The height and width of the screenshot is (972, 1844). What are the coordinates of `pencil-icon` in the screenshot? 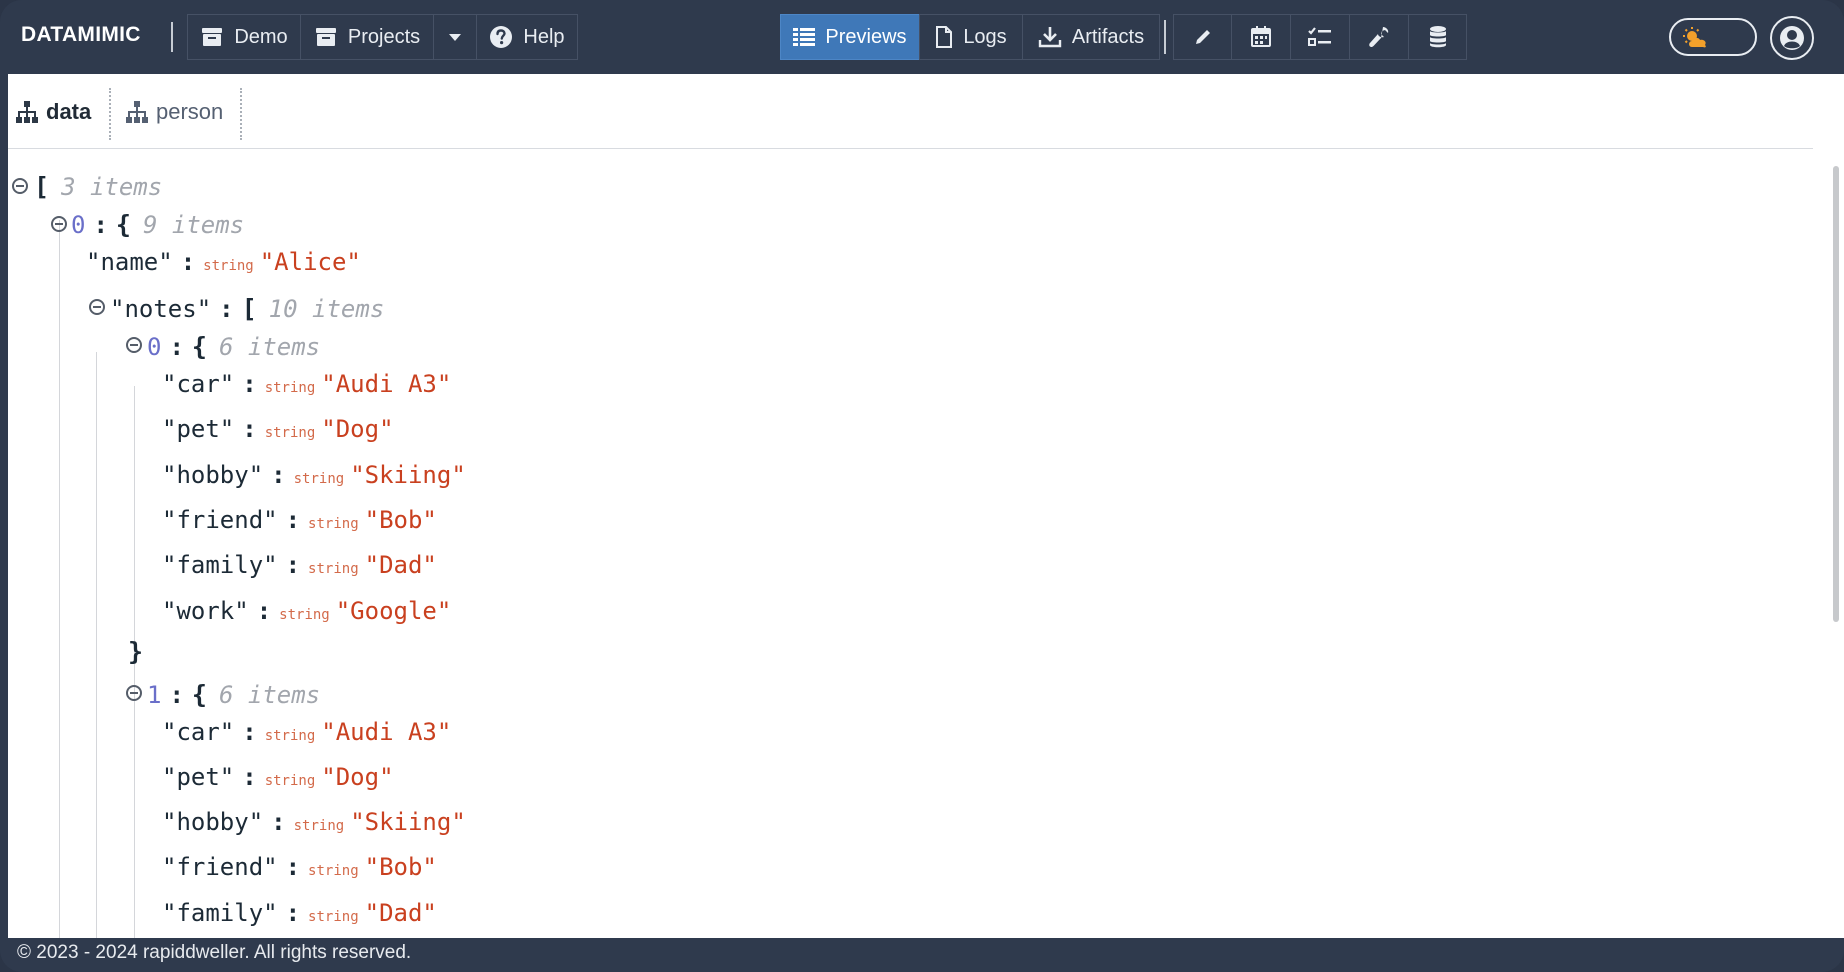 It's located at (1202, 37).